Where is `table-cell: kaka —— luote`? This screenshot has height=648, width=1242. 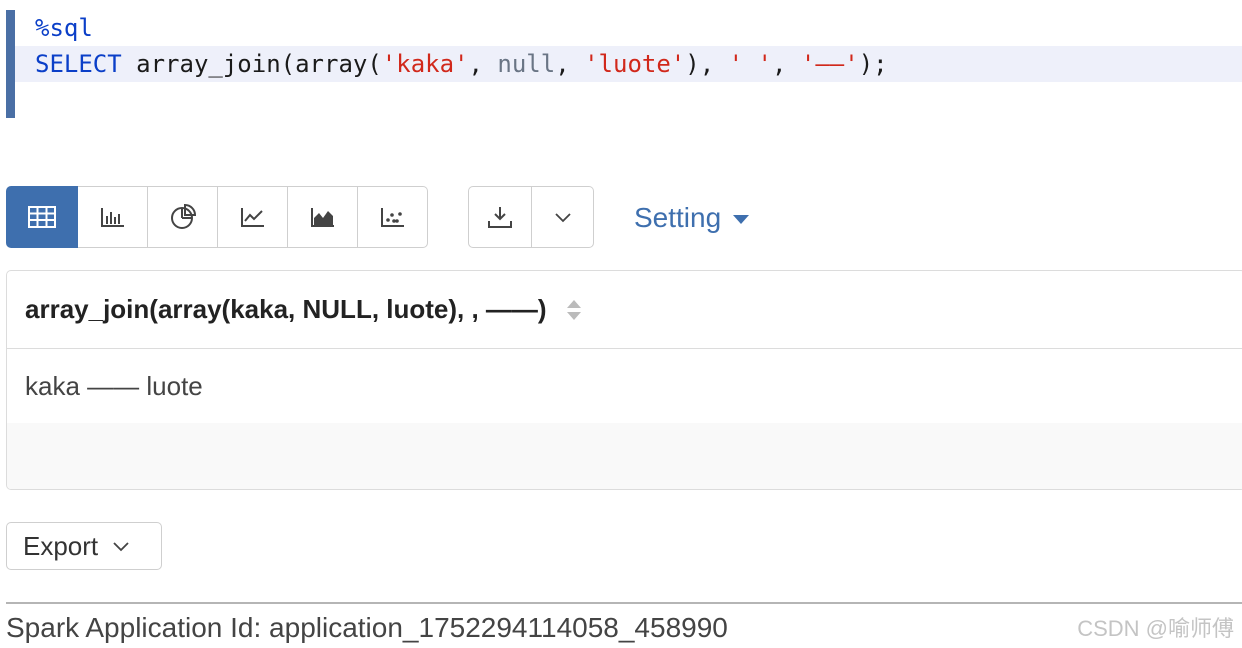 table-cell: kaka —— luote is located at coordinates (114, 385).